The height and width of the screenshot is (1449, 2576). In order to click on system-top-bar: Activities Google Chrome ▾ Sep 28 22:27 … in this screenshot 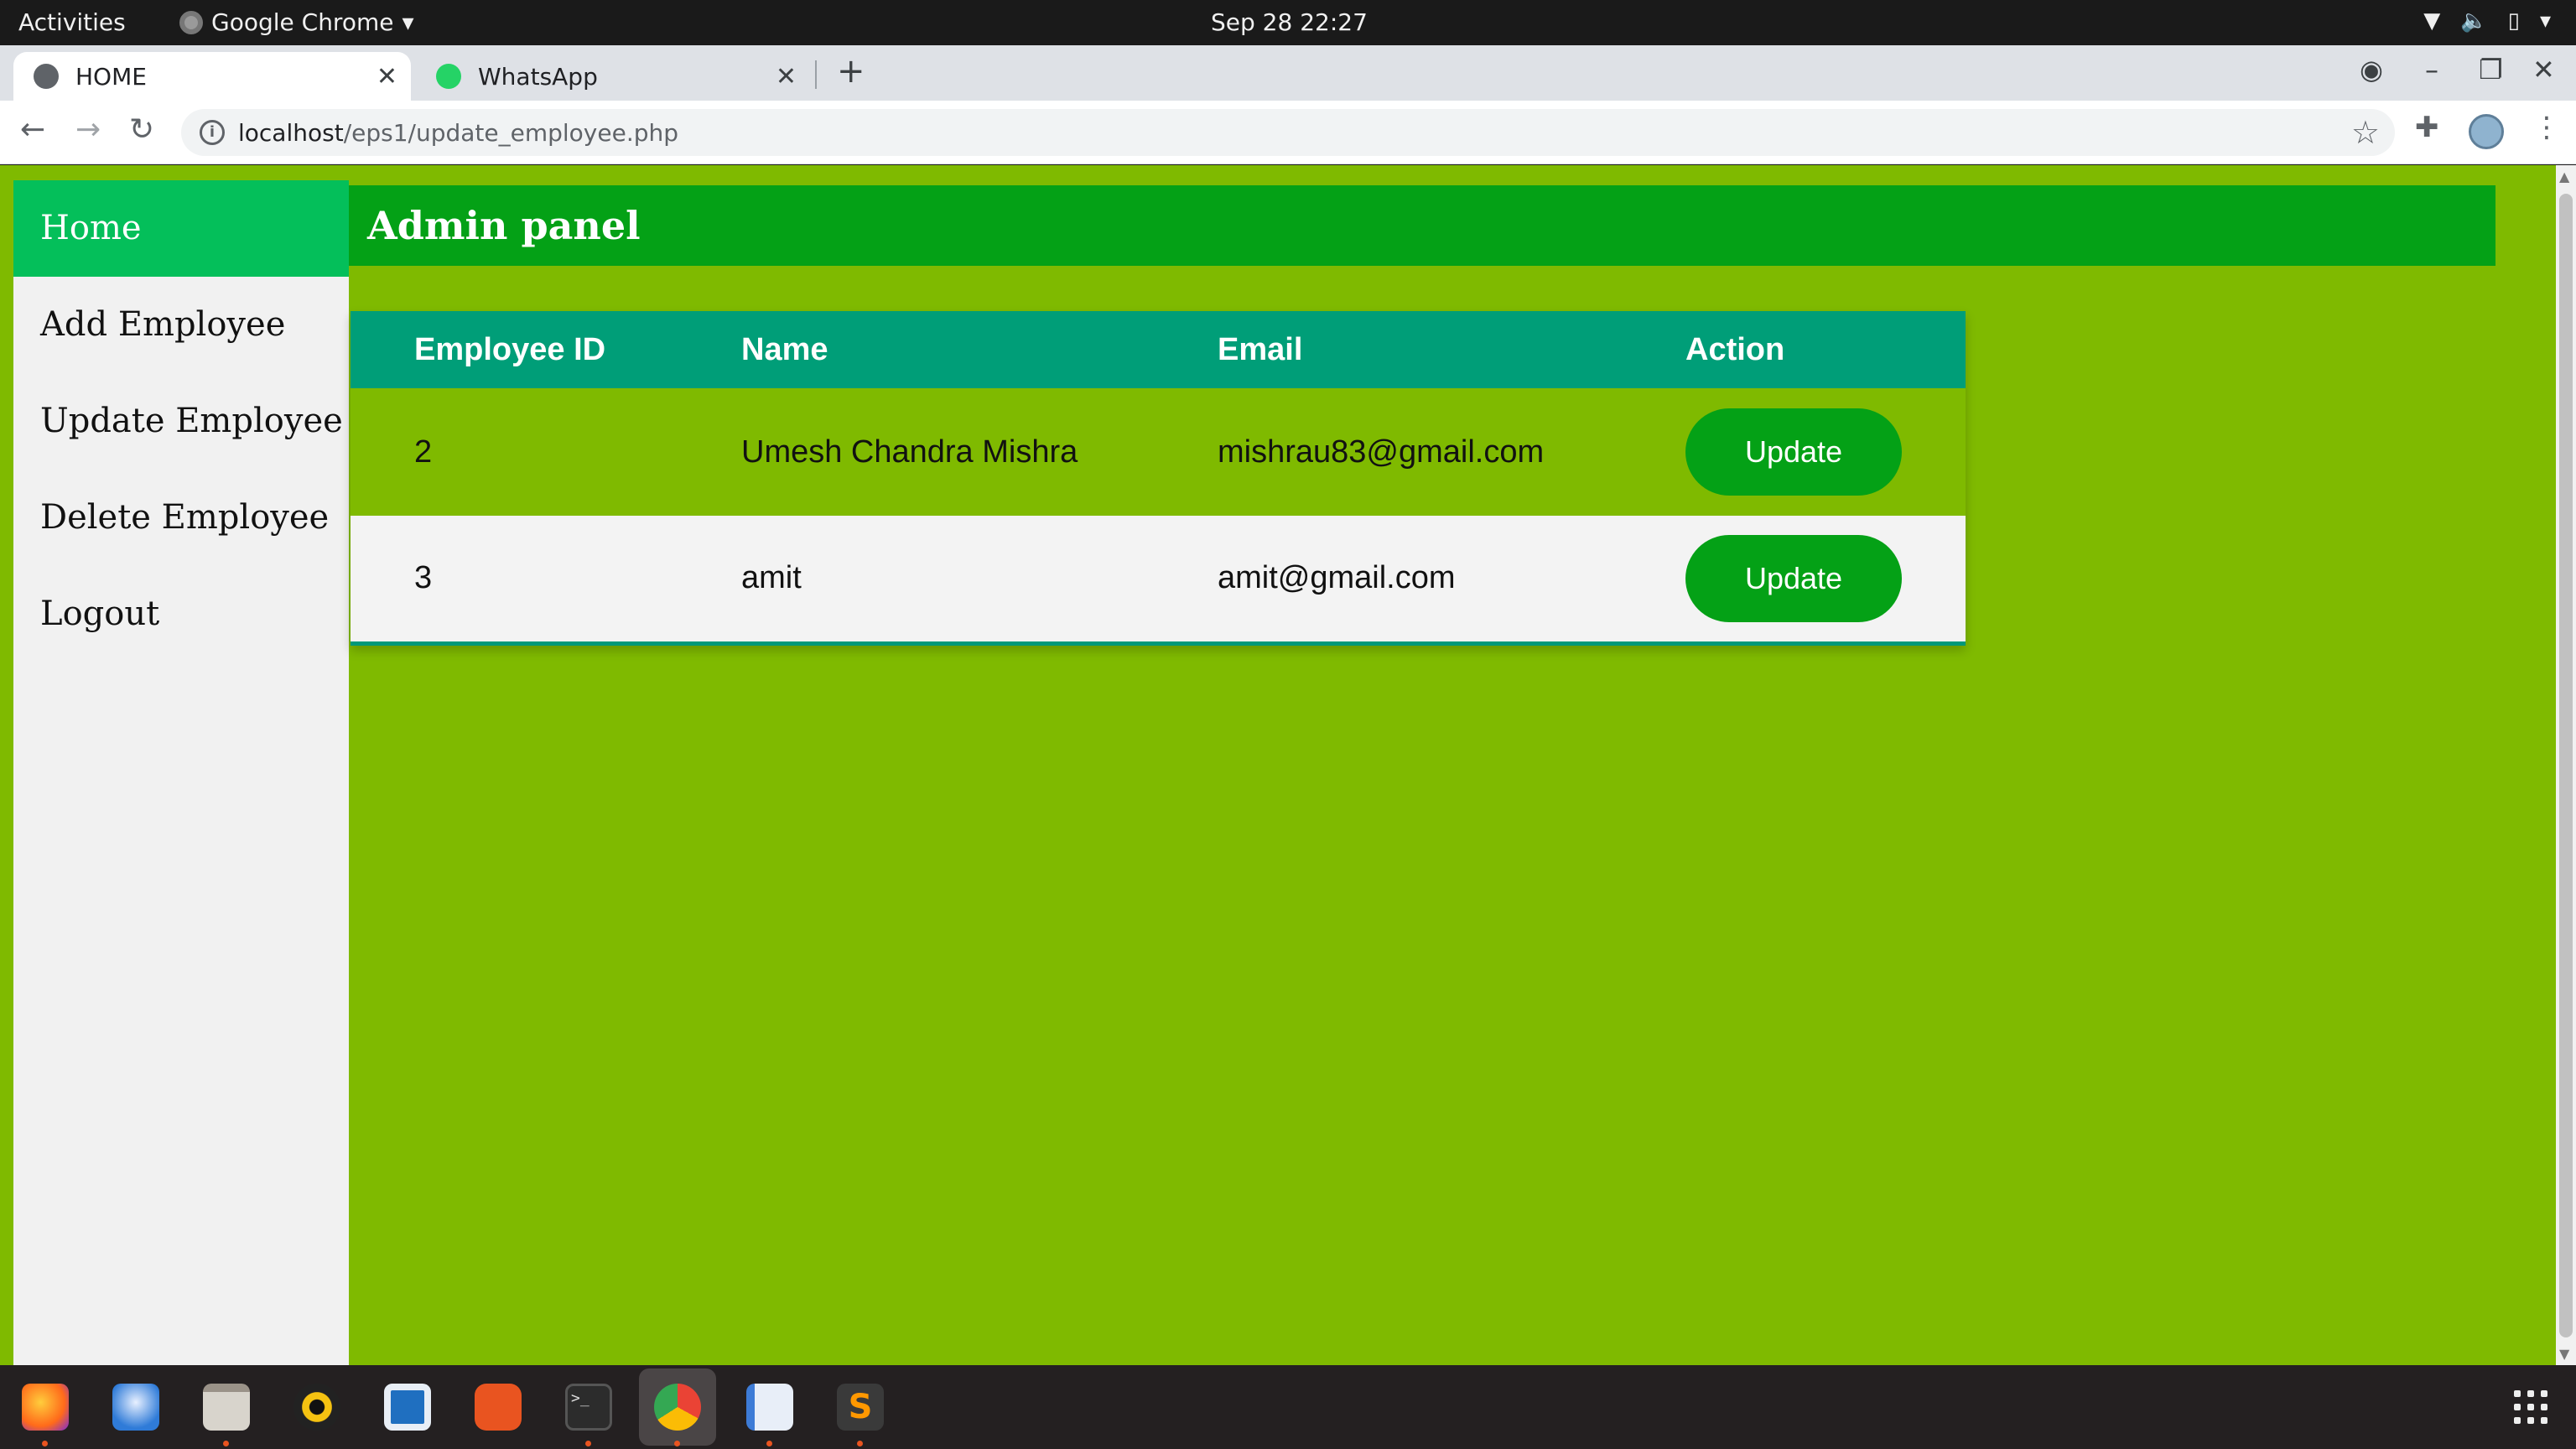, I will do `click(1288, 22)`.